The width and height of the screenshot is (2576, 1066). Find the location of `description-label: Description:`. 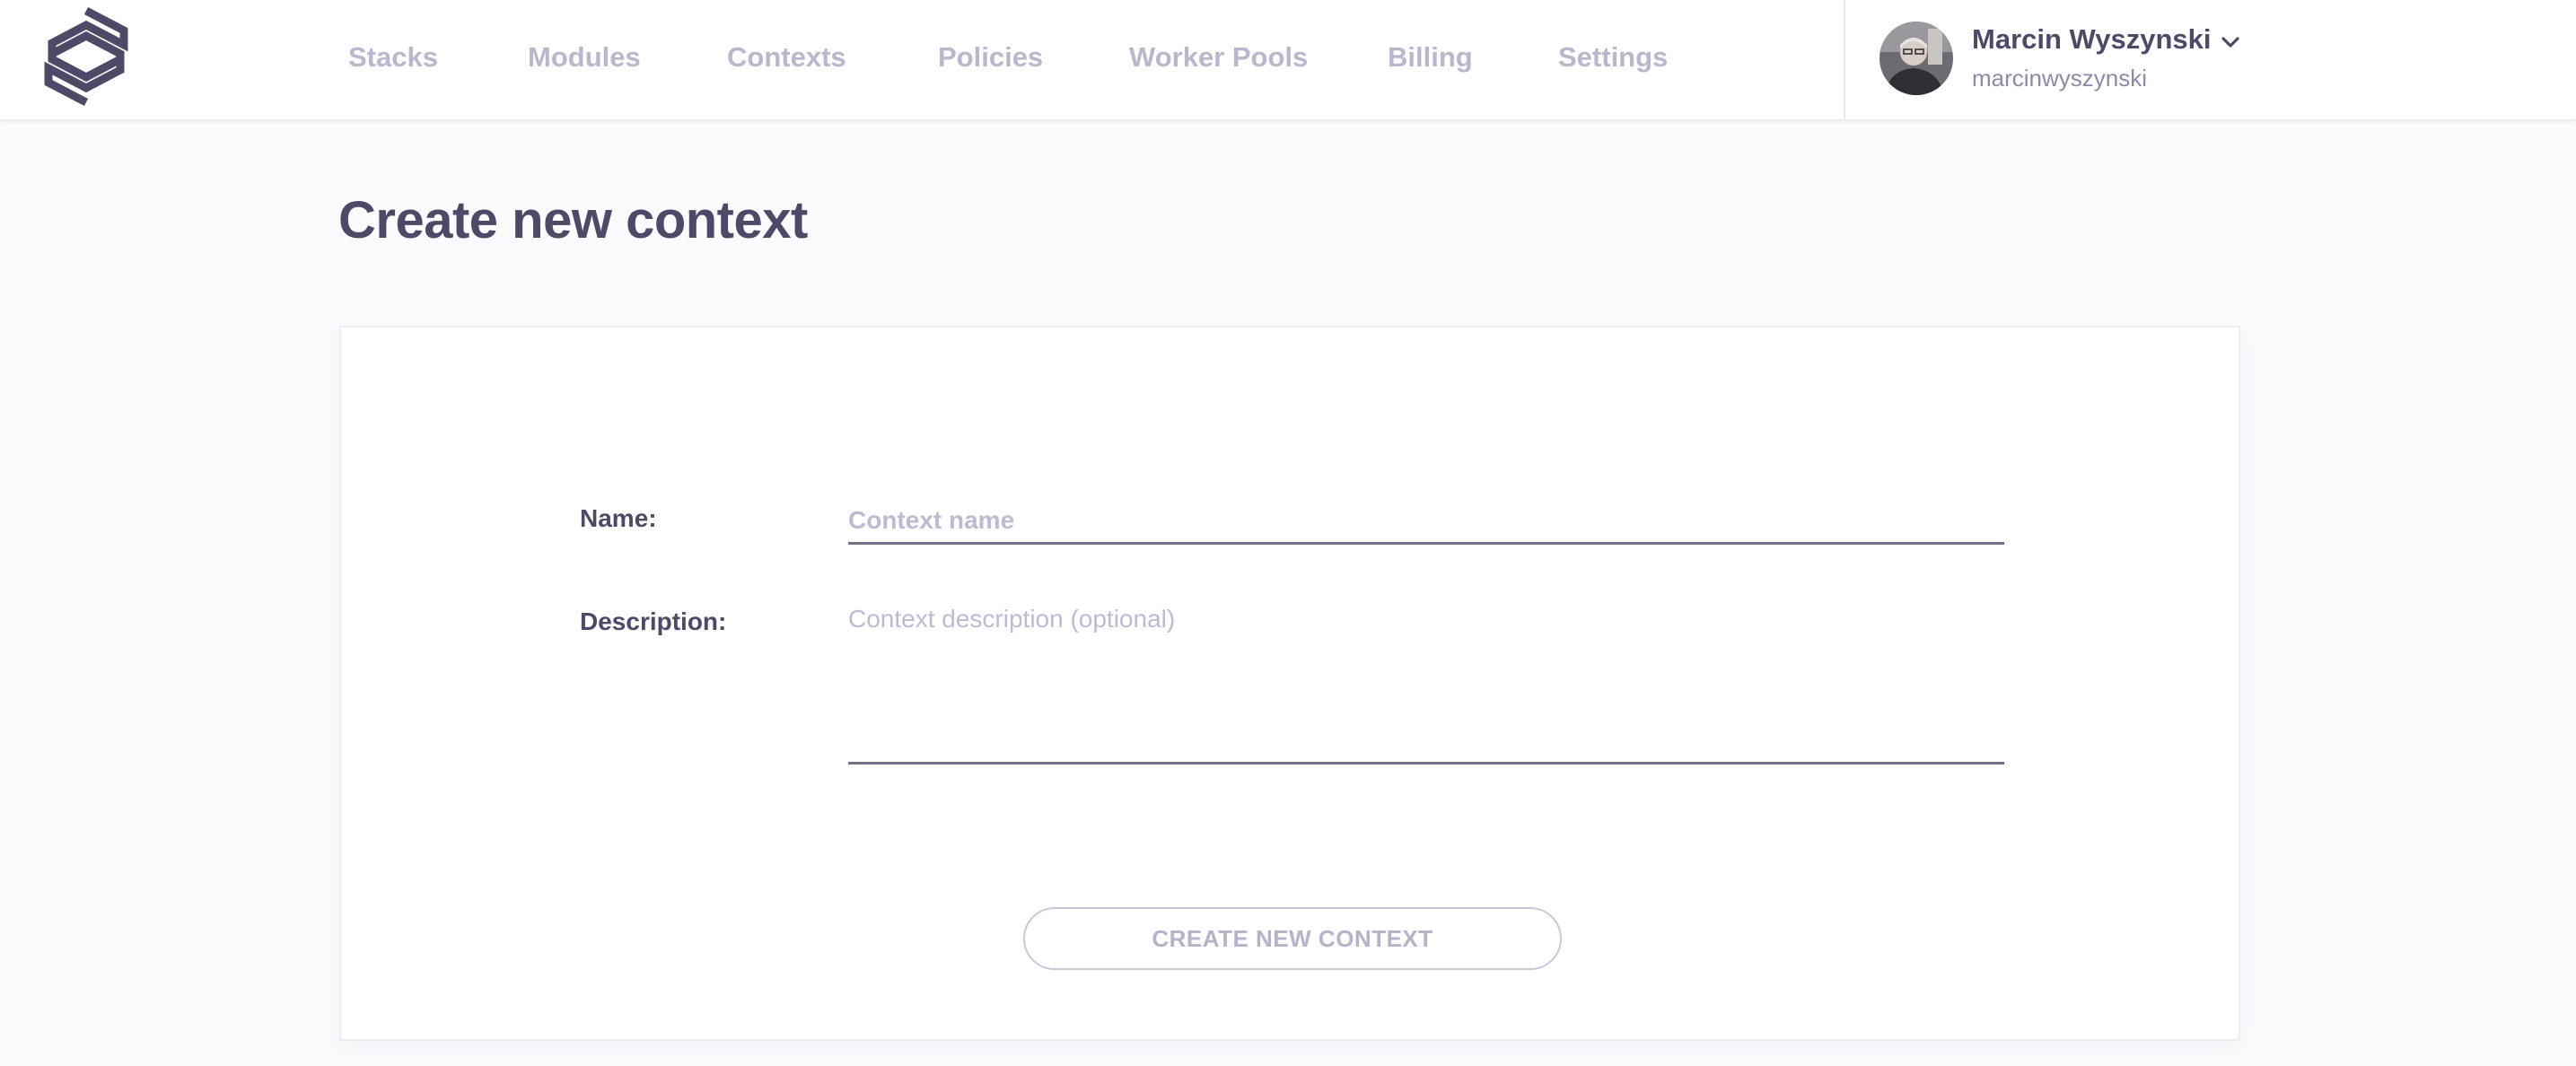

description-label: Description: is located at coordinates (653, 621).